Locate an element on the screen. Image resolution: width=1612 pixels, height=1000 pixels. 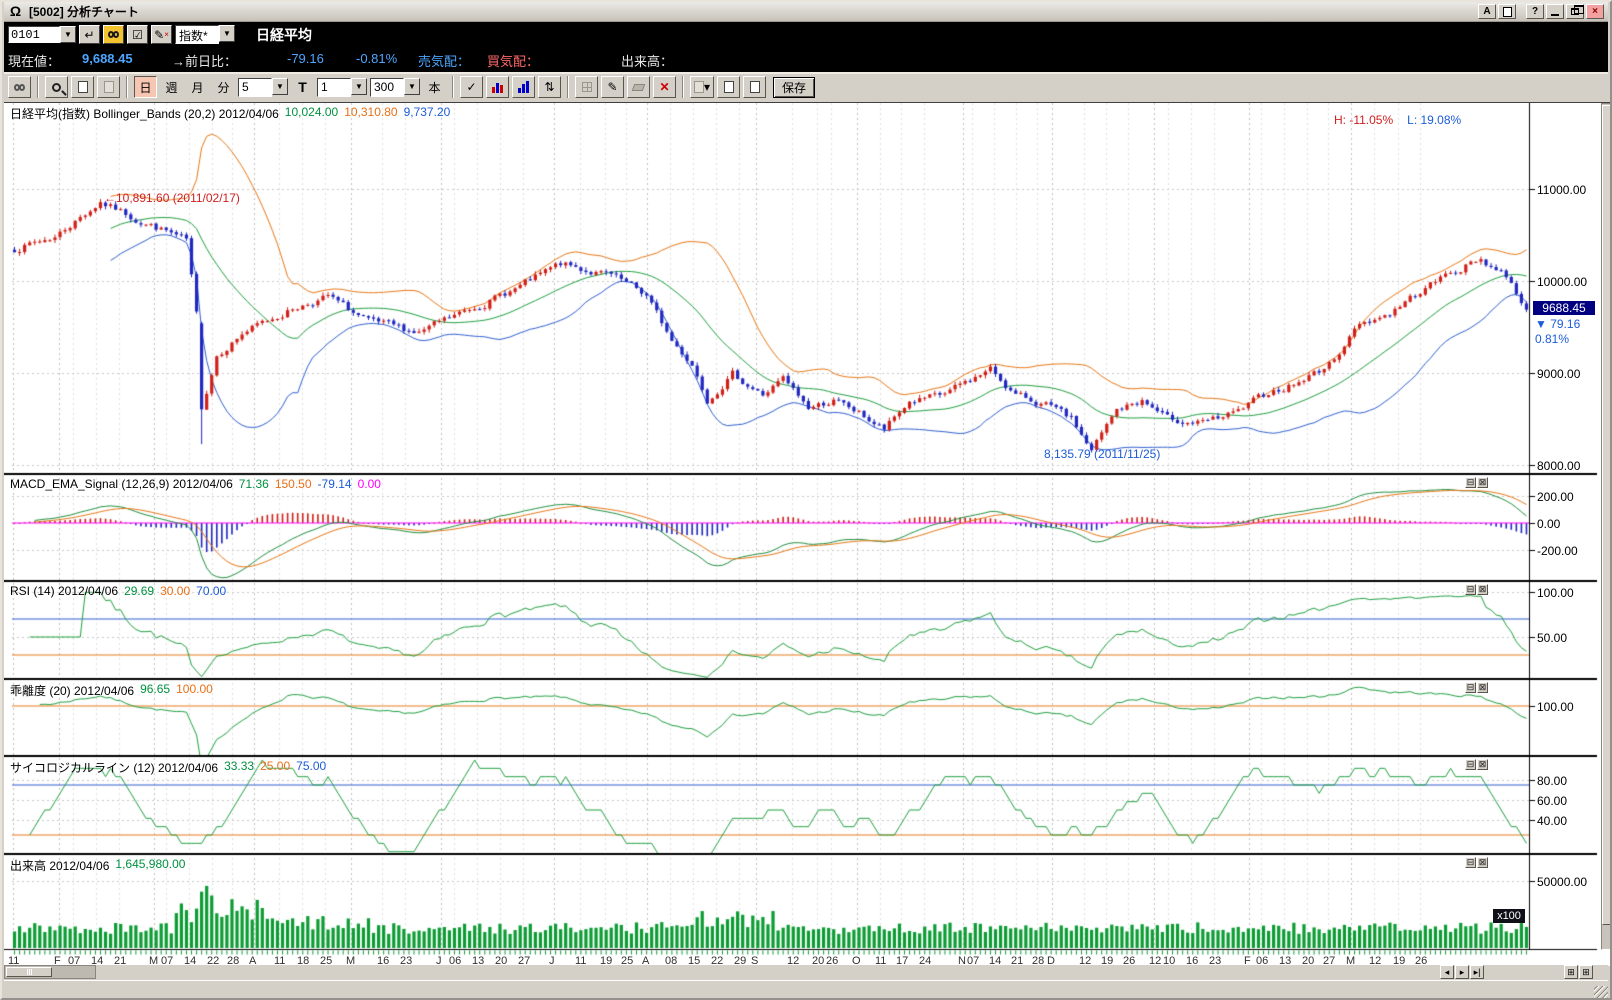
x-axis-label: 22 is located at coordinates (717, 961).